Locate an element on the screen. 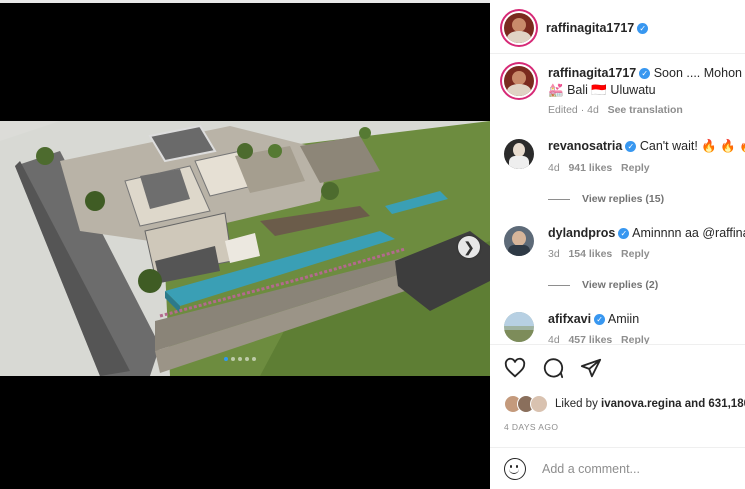 This screenshot has width=745, height=489. comment-username: revanosatria is located at coordinates (585, 146).